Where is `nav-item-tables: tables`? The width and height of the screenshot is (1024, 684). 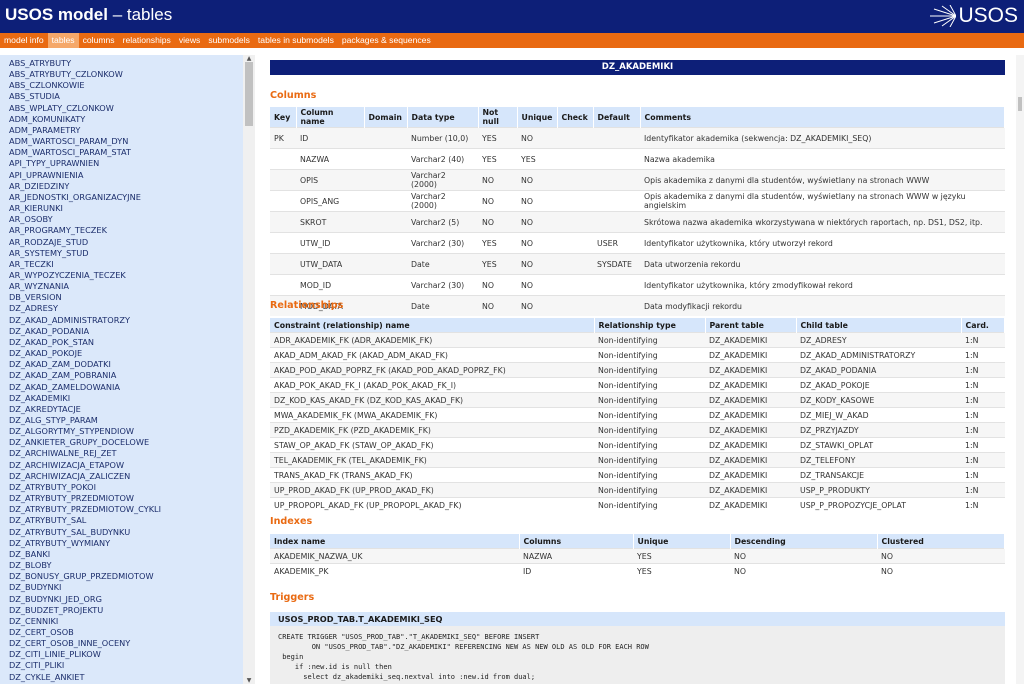 nav-item-tables: tables is located at coordinates (63, 40).